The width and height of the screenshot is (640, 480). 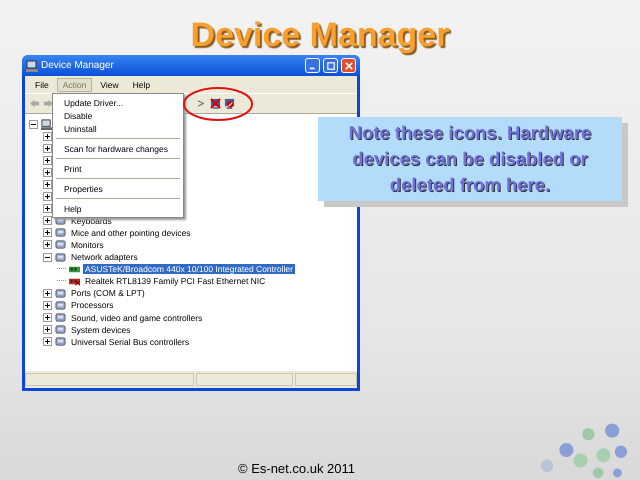 What do you see at coordinates (136, 317) in the screenshot?
I see `tree-item: Sound, video and game controllers` at bounding box center [136, 317].